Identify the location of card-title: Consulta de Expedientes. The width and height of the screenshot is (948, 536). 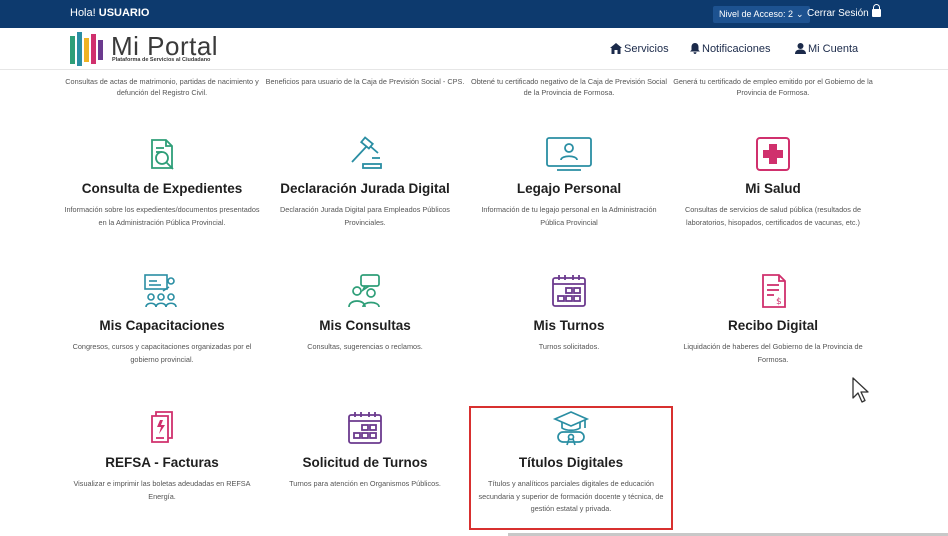
(162, 188).